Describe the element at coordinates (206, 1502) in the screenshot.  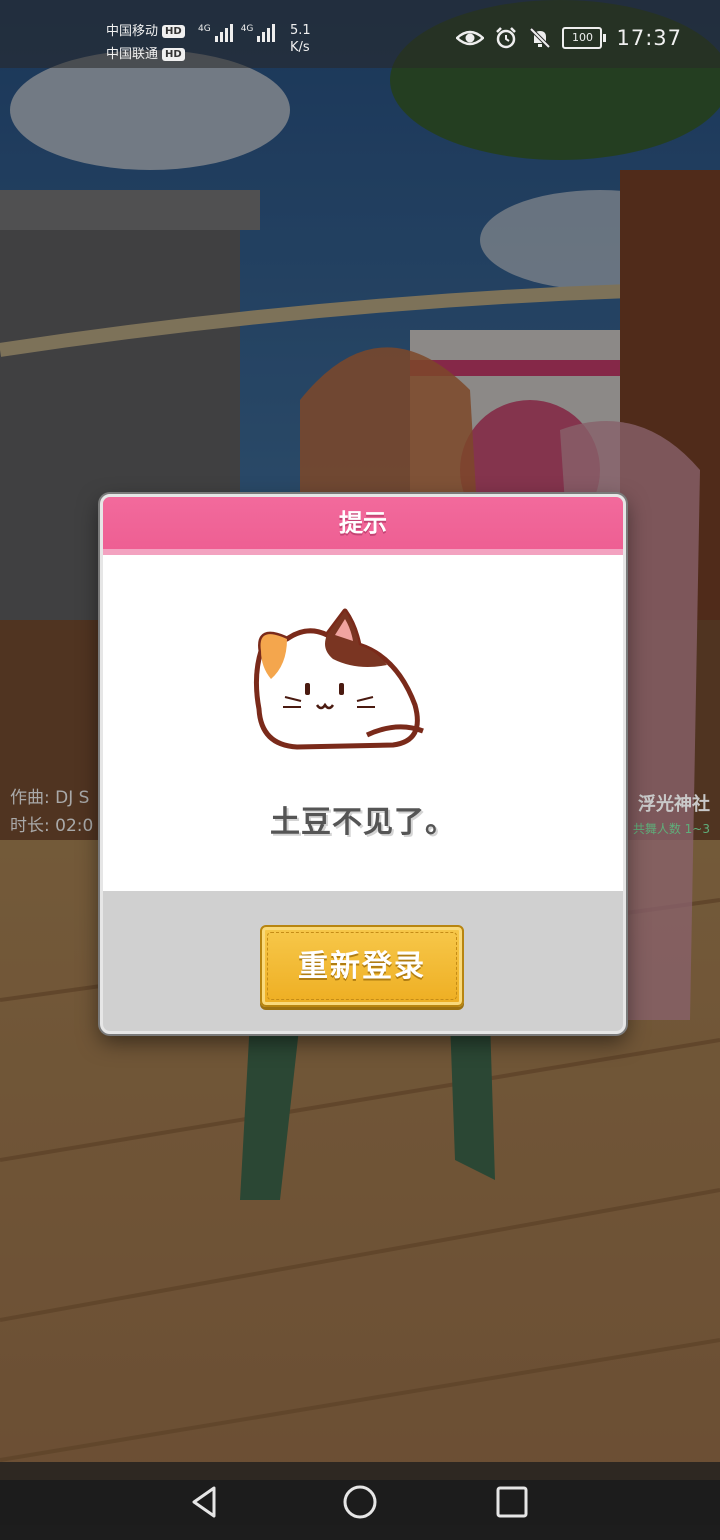
I see `back-icon` at that location.